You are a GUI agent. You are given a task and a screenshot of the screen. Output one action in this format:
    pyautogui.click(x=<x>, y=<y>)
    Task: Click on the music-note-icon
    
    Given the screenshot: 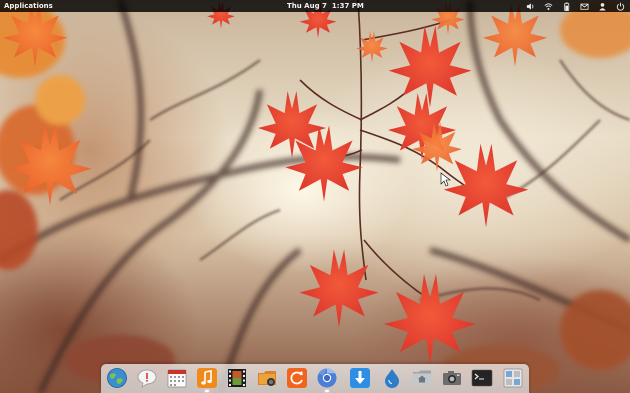 What is the action you would take?
    pyautogui.click(x=207, y=378)
    